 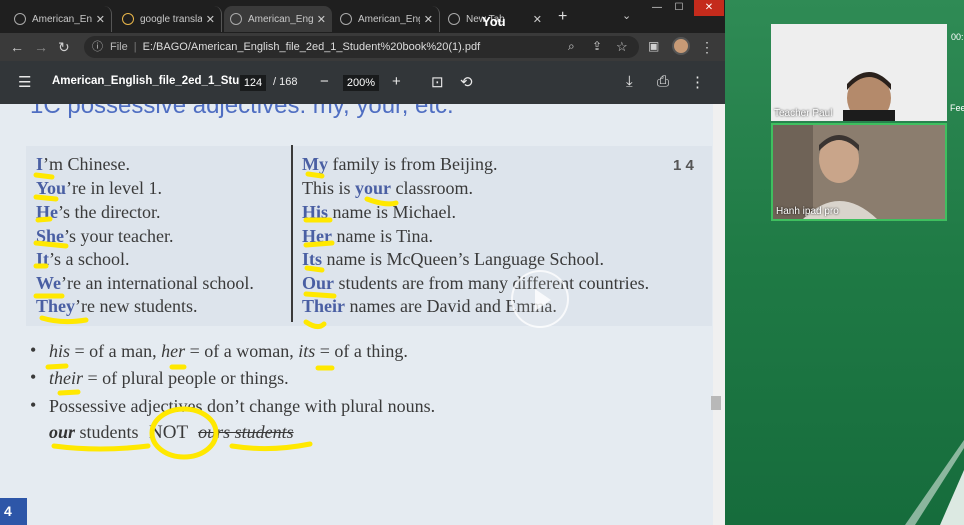 I want to click on sentence-rest: name is McQueen’s Language School., so click(x=463, y=259).